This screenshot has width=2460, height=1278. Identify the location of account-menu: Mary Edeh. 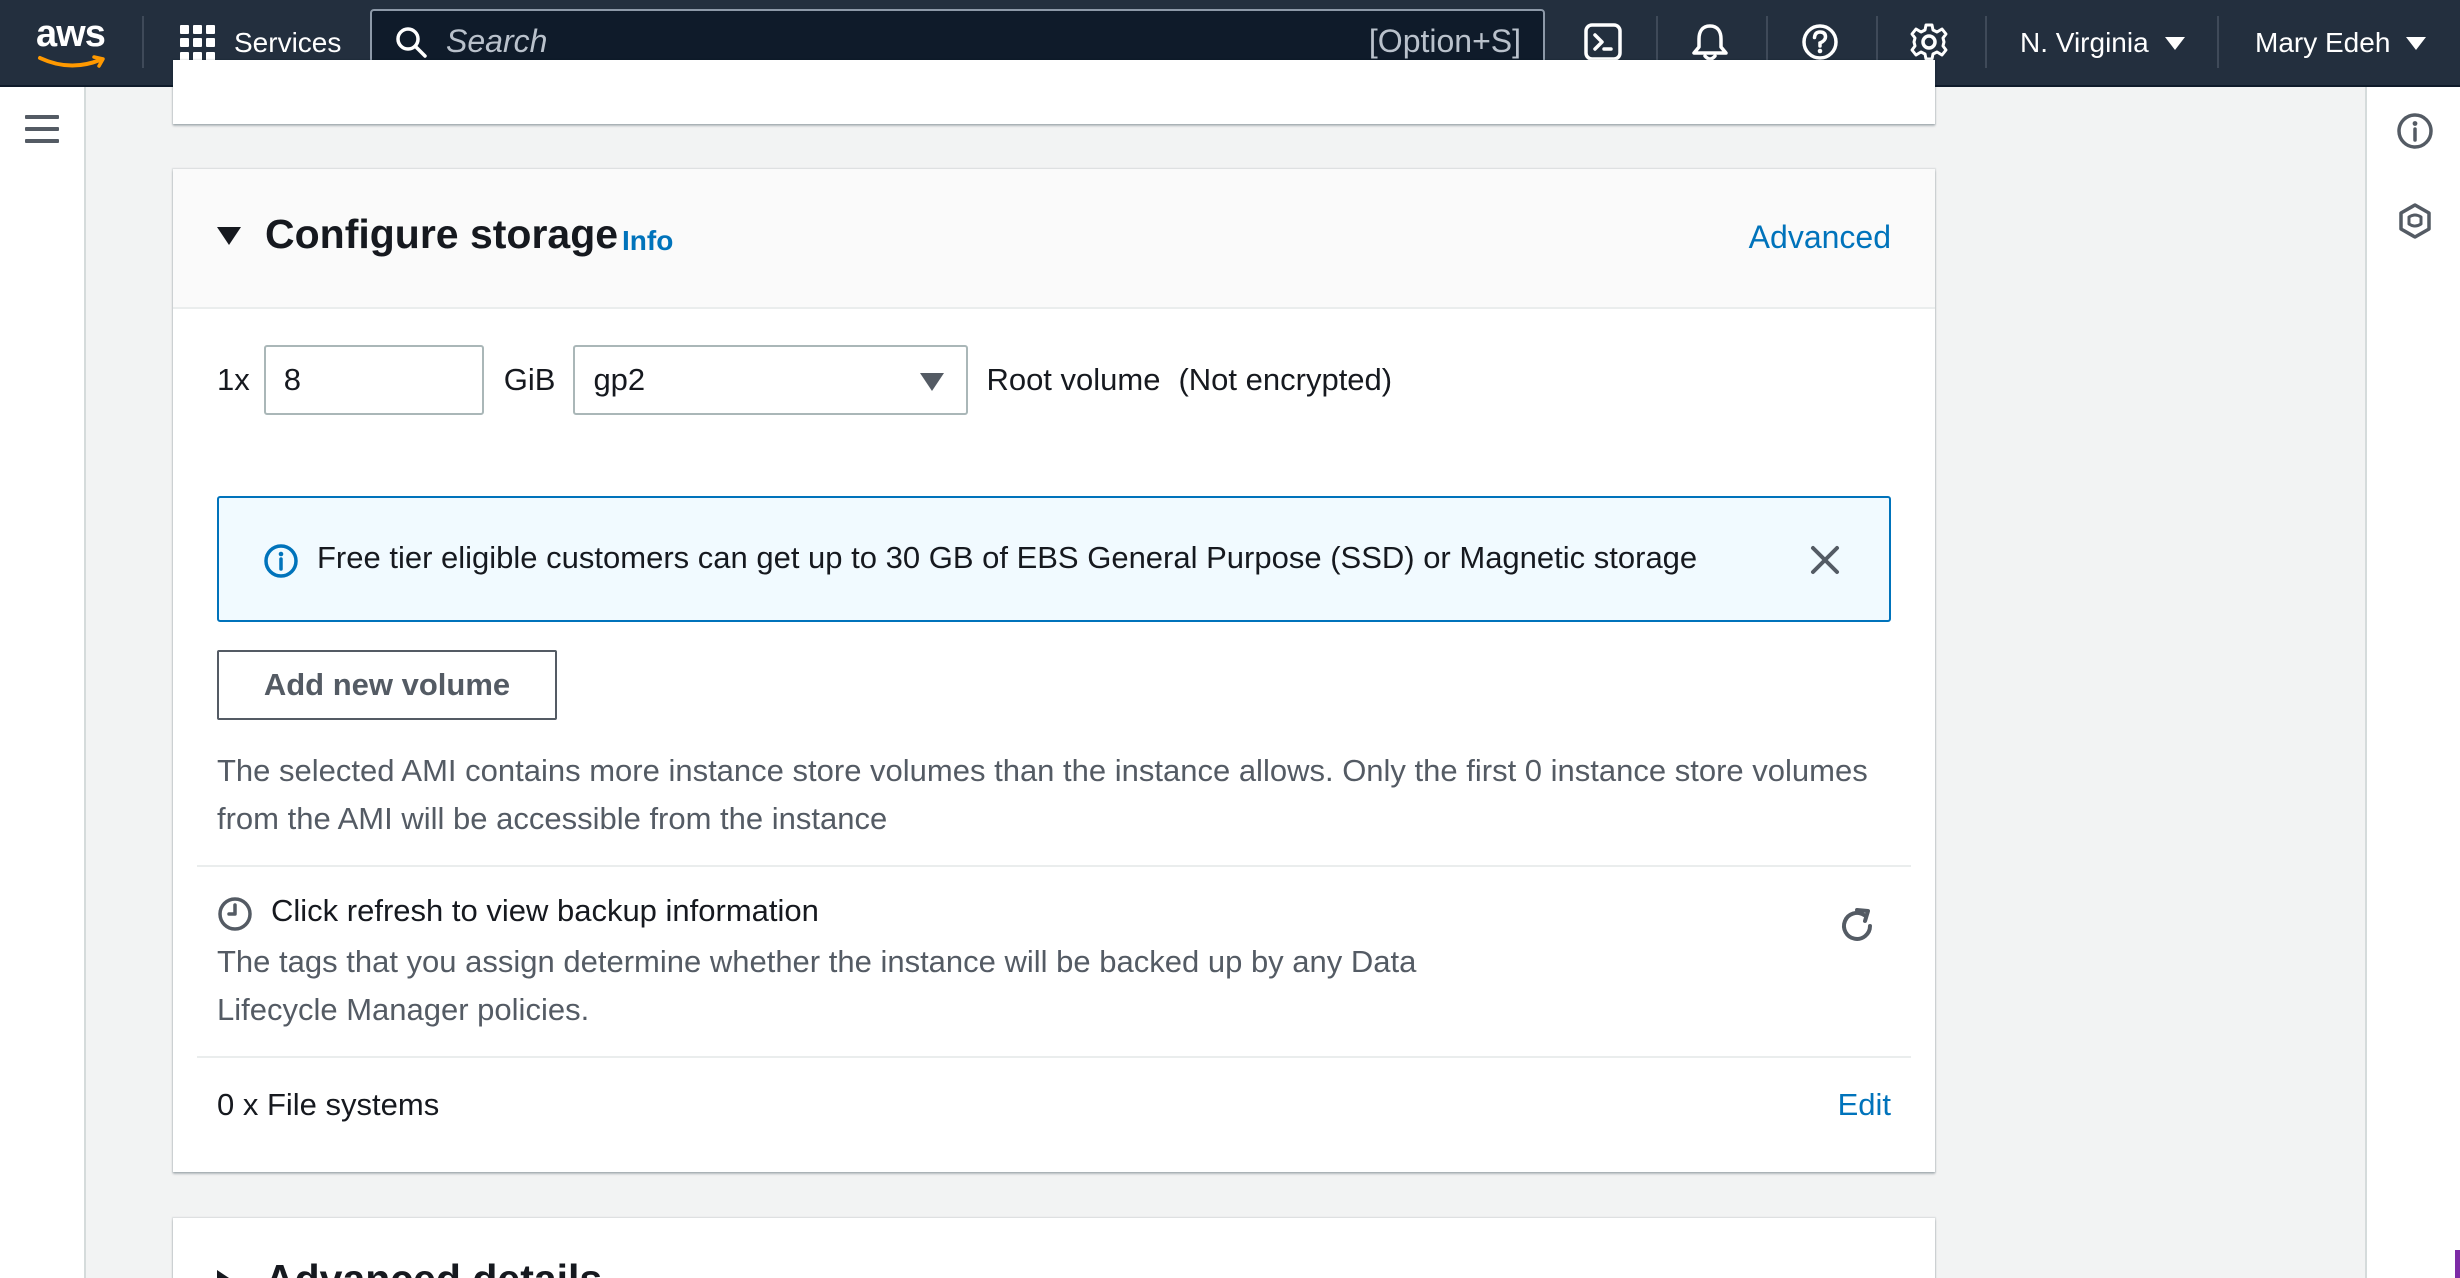
(2341, 43).